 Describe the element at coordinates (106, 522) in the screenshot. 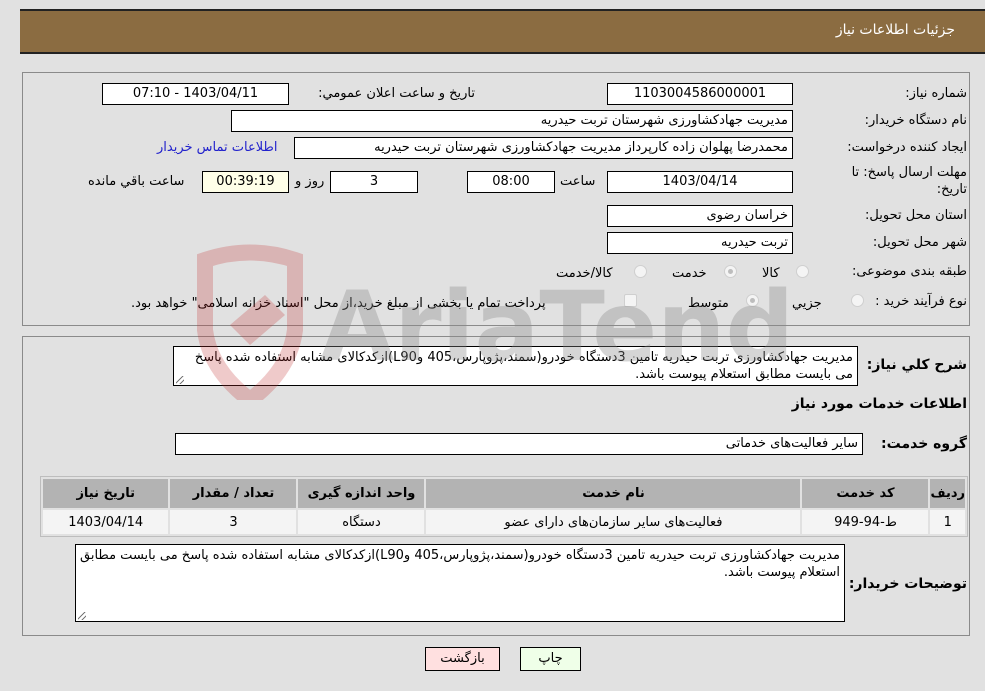

I see `cell-need-date: 1403/04/14` at that location.